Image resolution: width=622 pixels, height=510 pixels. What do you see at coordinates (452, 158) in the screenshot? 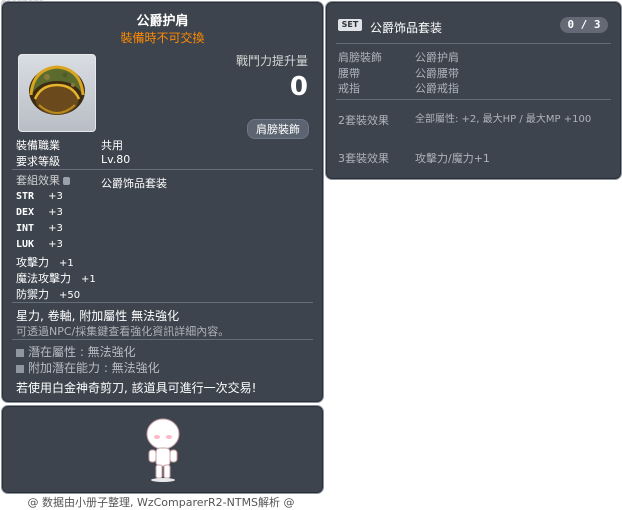
I see `set-effect-3-text: 攻擊力/魔力+1` at bounding box center [452, 158].